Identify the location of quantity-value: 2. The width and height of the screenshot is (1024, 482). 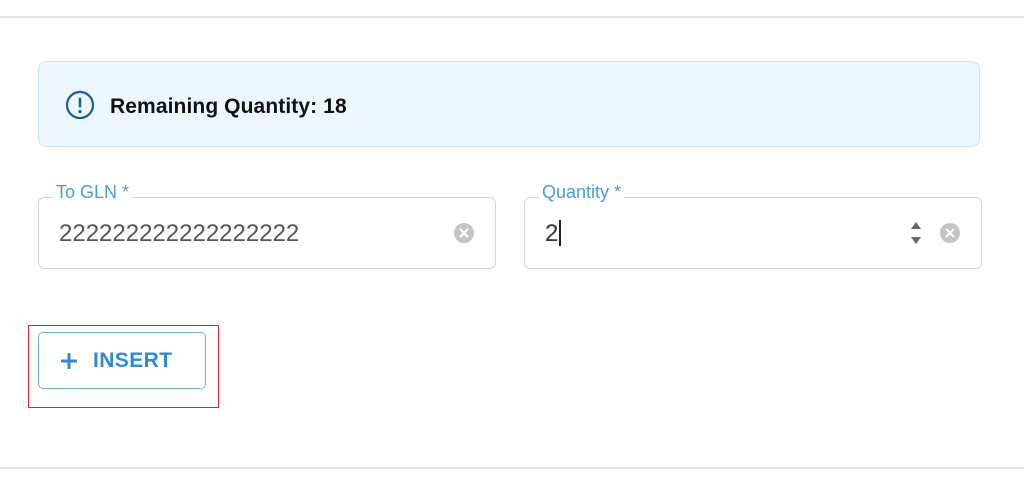
(552, 233).